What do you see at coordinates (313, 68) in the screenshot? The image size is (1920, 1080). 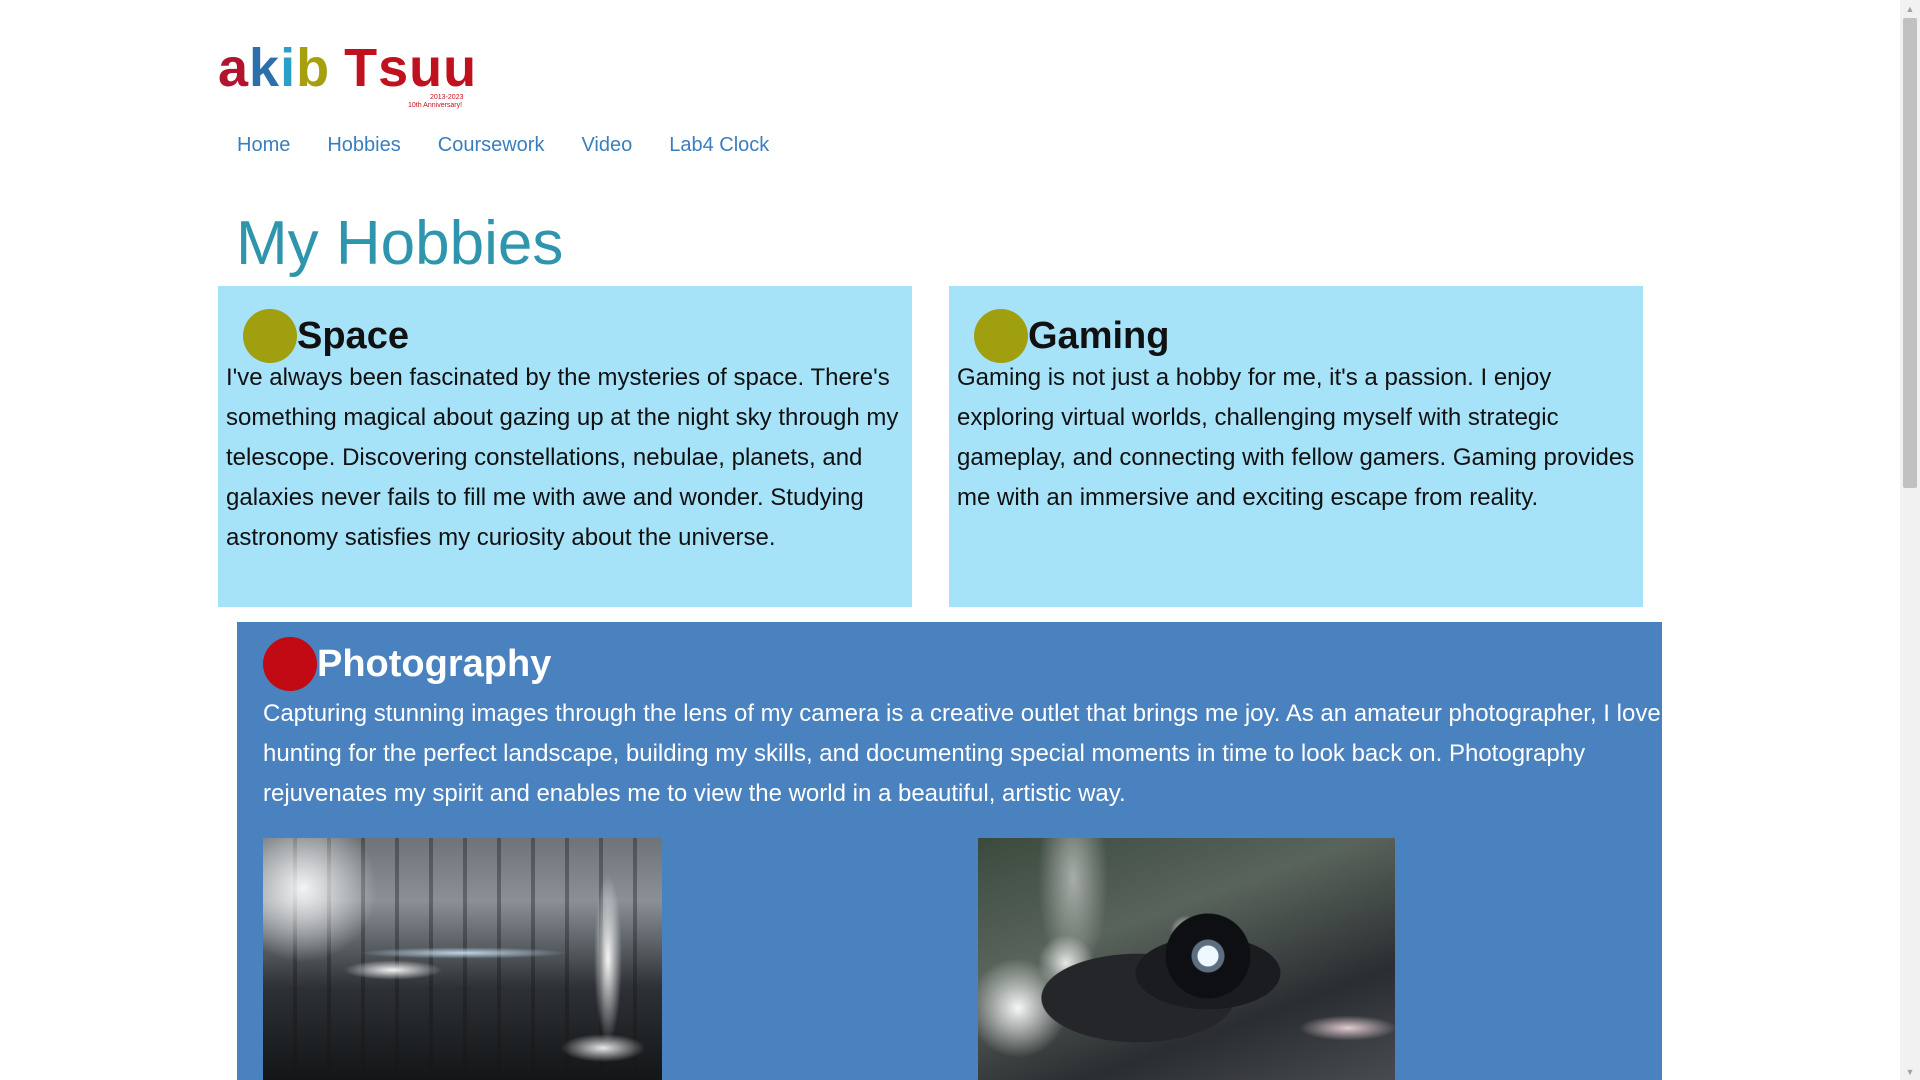 I see `logo-letter: b` at bounding box center [313, 68].